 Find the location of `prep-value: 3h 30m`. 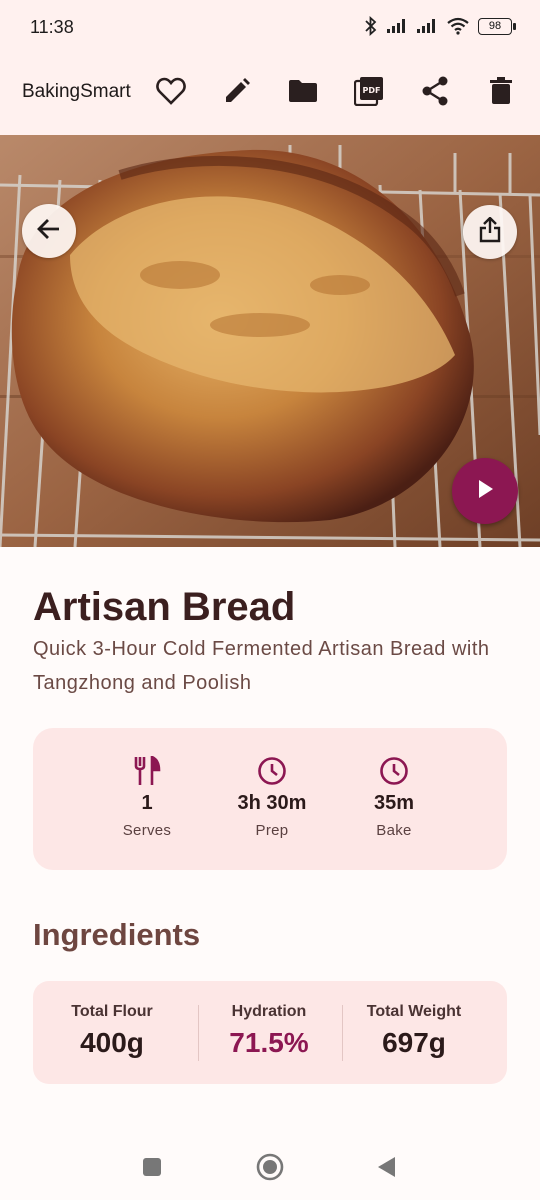

prep-value: 3h 30m is located at coordinates (272, 803).